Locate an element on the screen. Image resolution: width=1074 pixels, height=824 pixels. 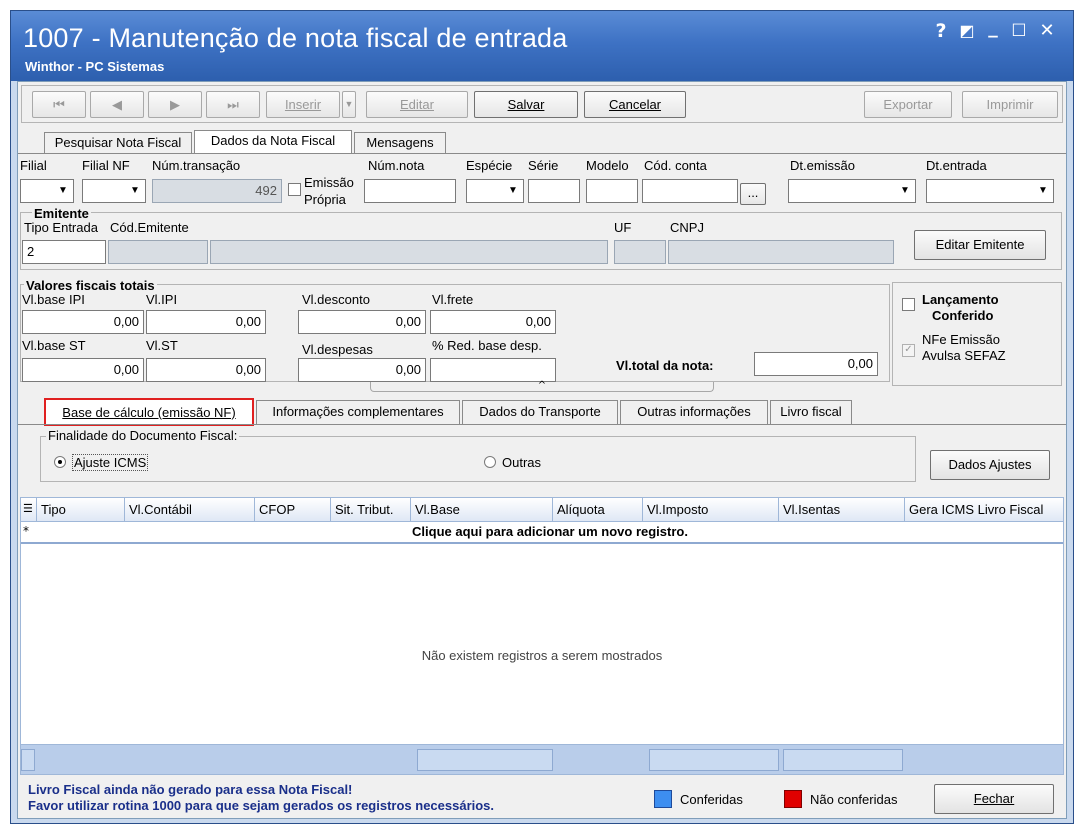
tab-mensagens-label: Mensagens is located at coordinates (400, 142).